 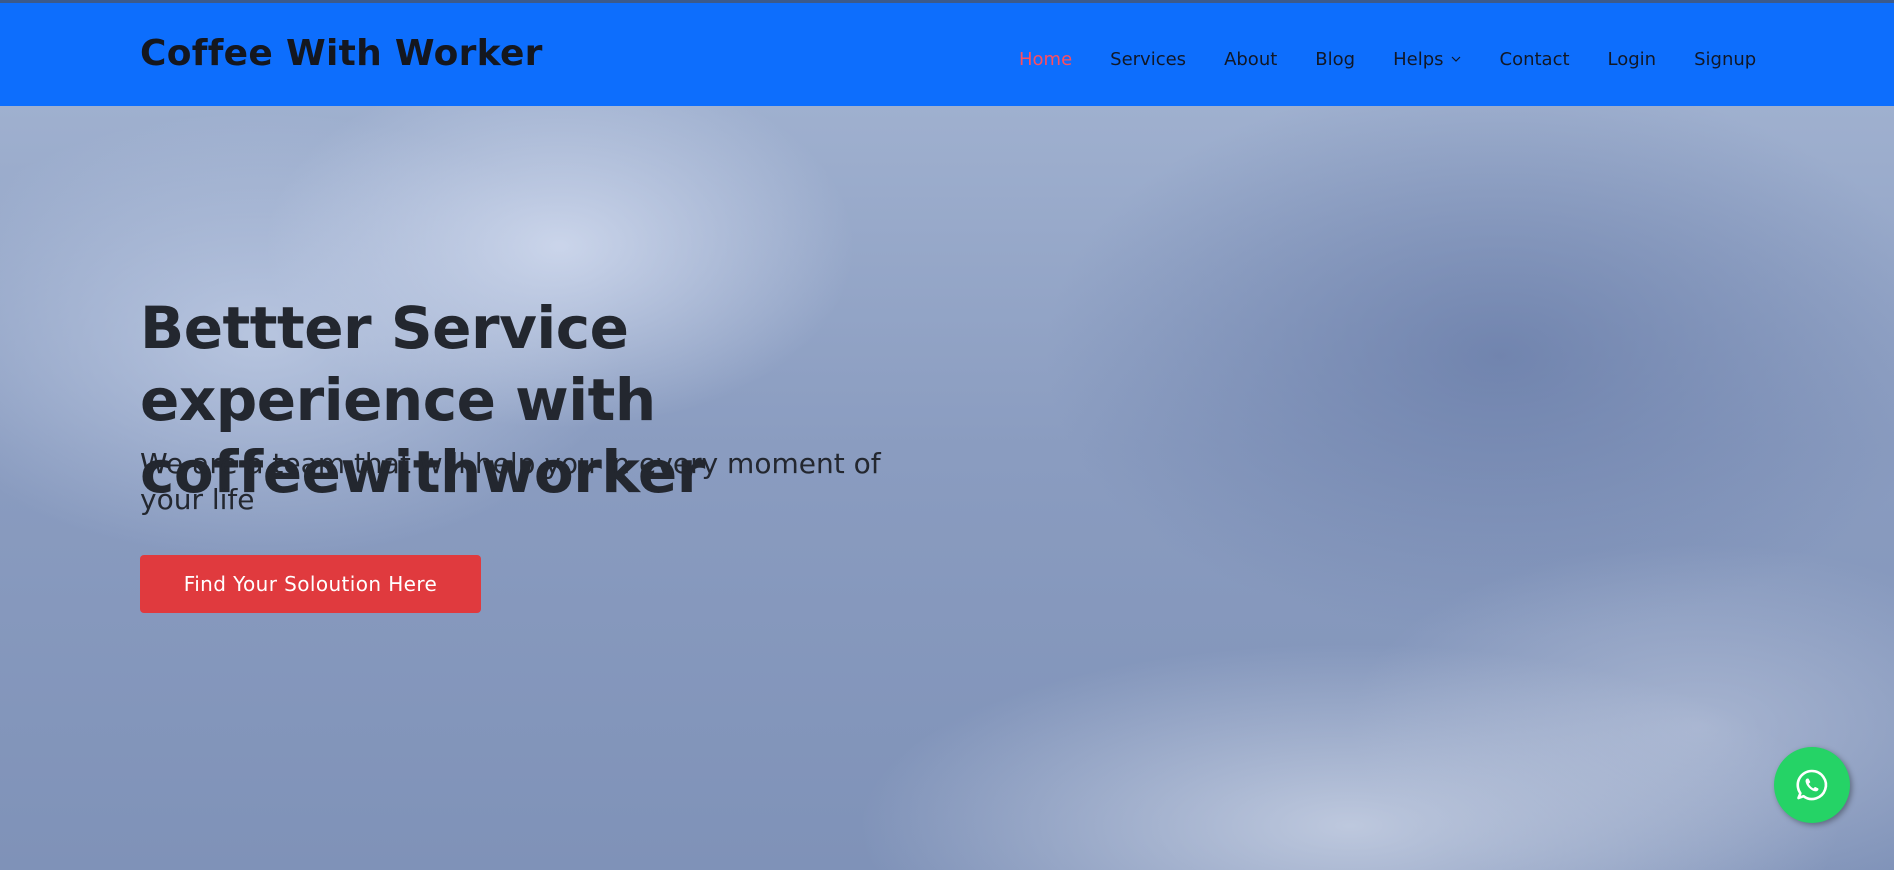 What do you see at coordinates (1335, 59) in the screenshot?
I see `nav-blog: Blog` at bounding box center [1335, 59].